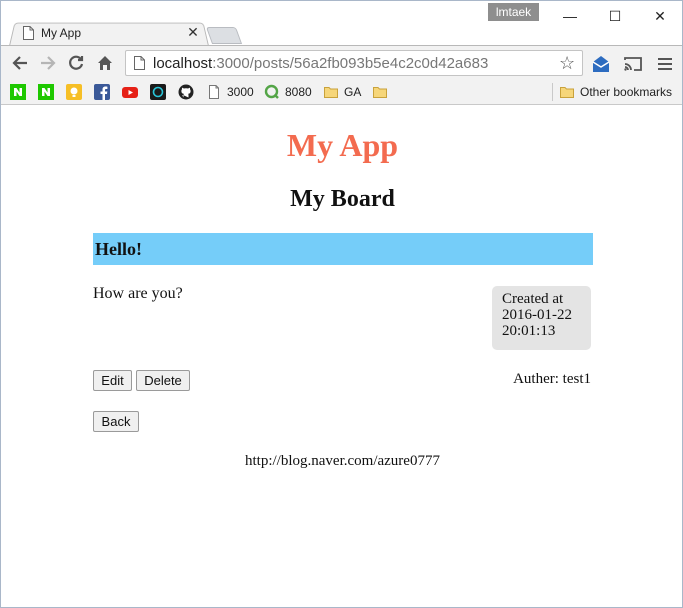 The width and height of the screenshot is (683, 608). I want to click on home-button, so click(105, 63).